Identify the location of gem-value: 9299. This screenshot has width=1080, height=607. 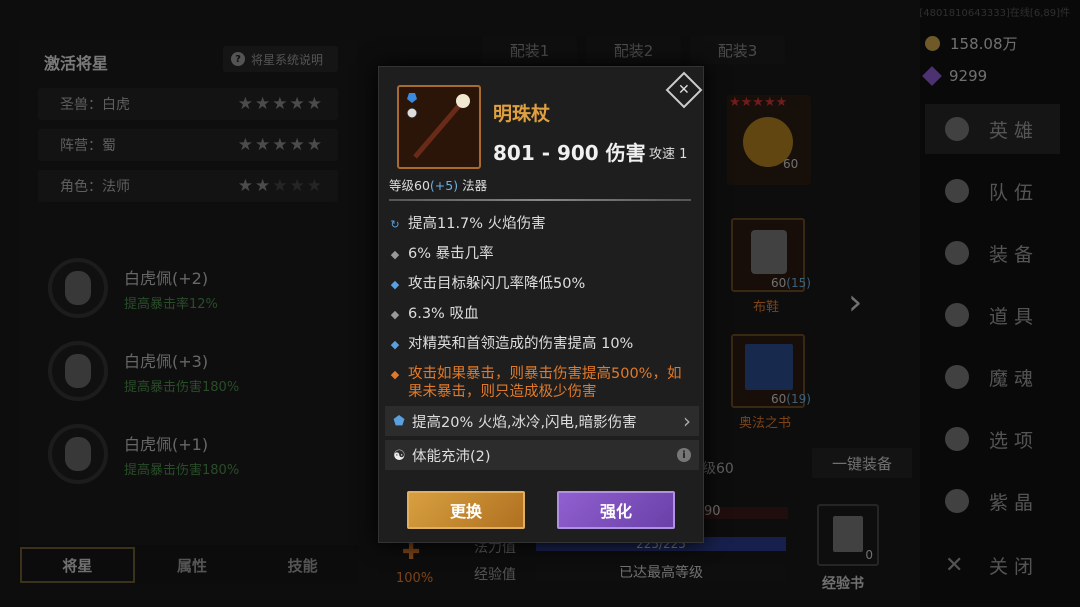
(968, 76).